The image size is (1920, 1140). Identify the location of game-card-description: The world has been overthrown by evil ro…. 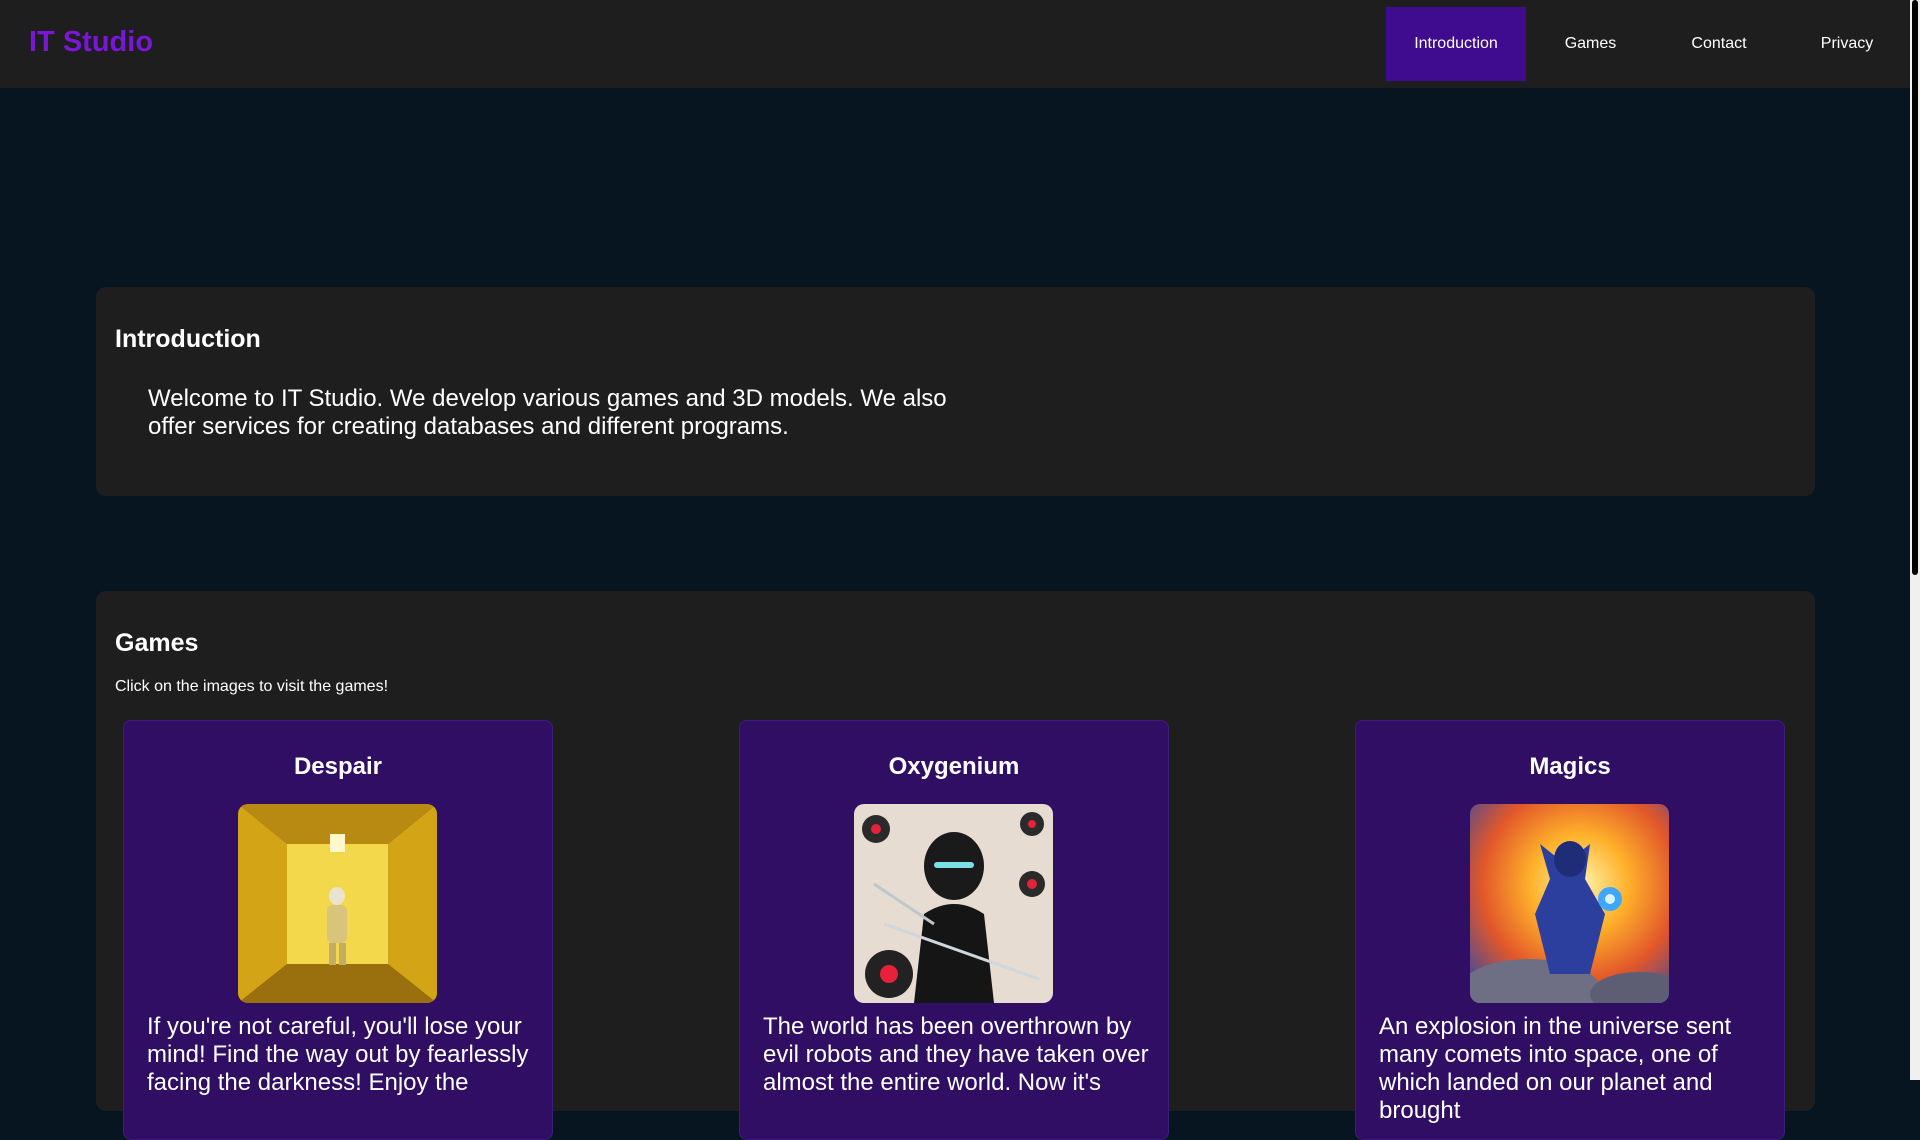
(956, 1054).